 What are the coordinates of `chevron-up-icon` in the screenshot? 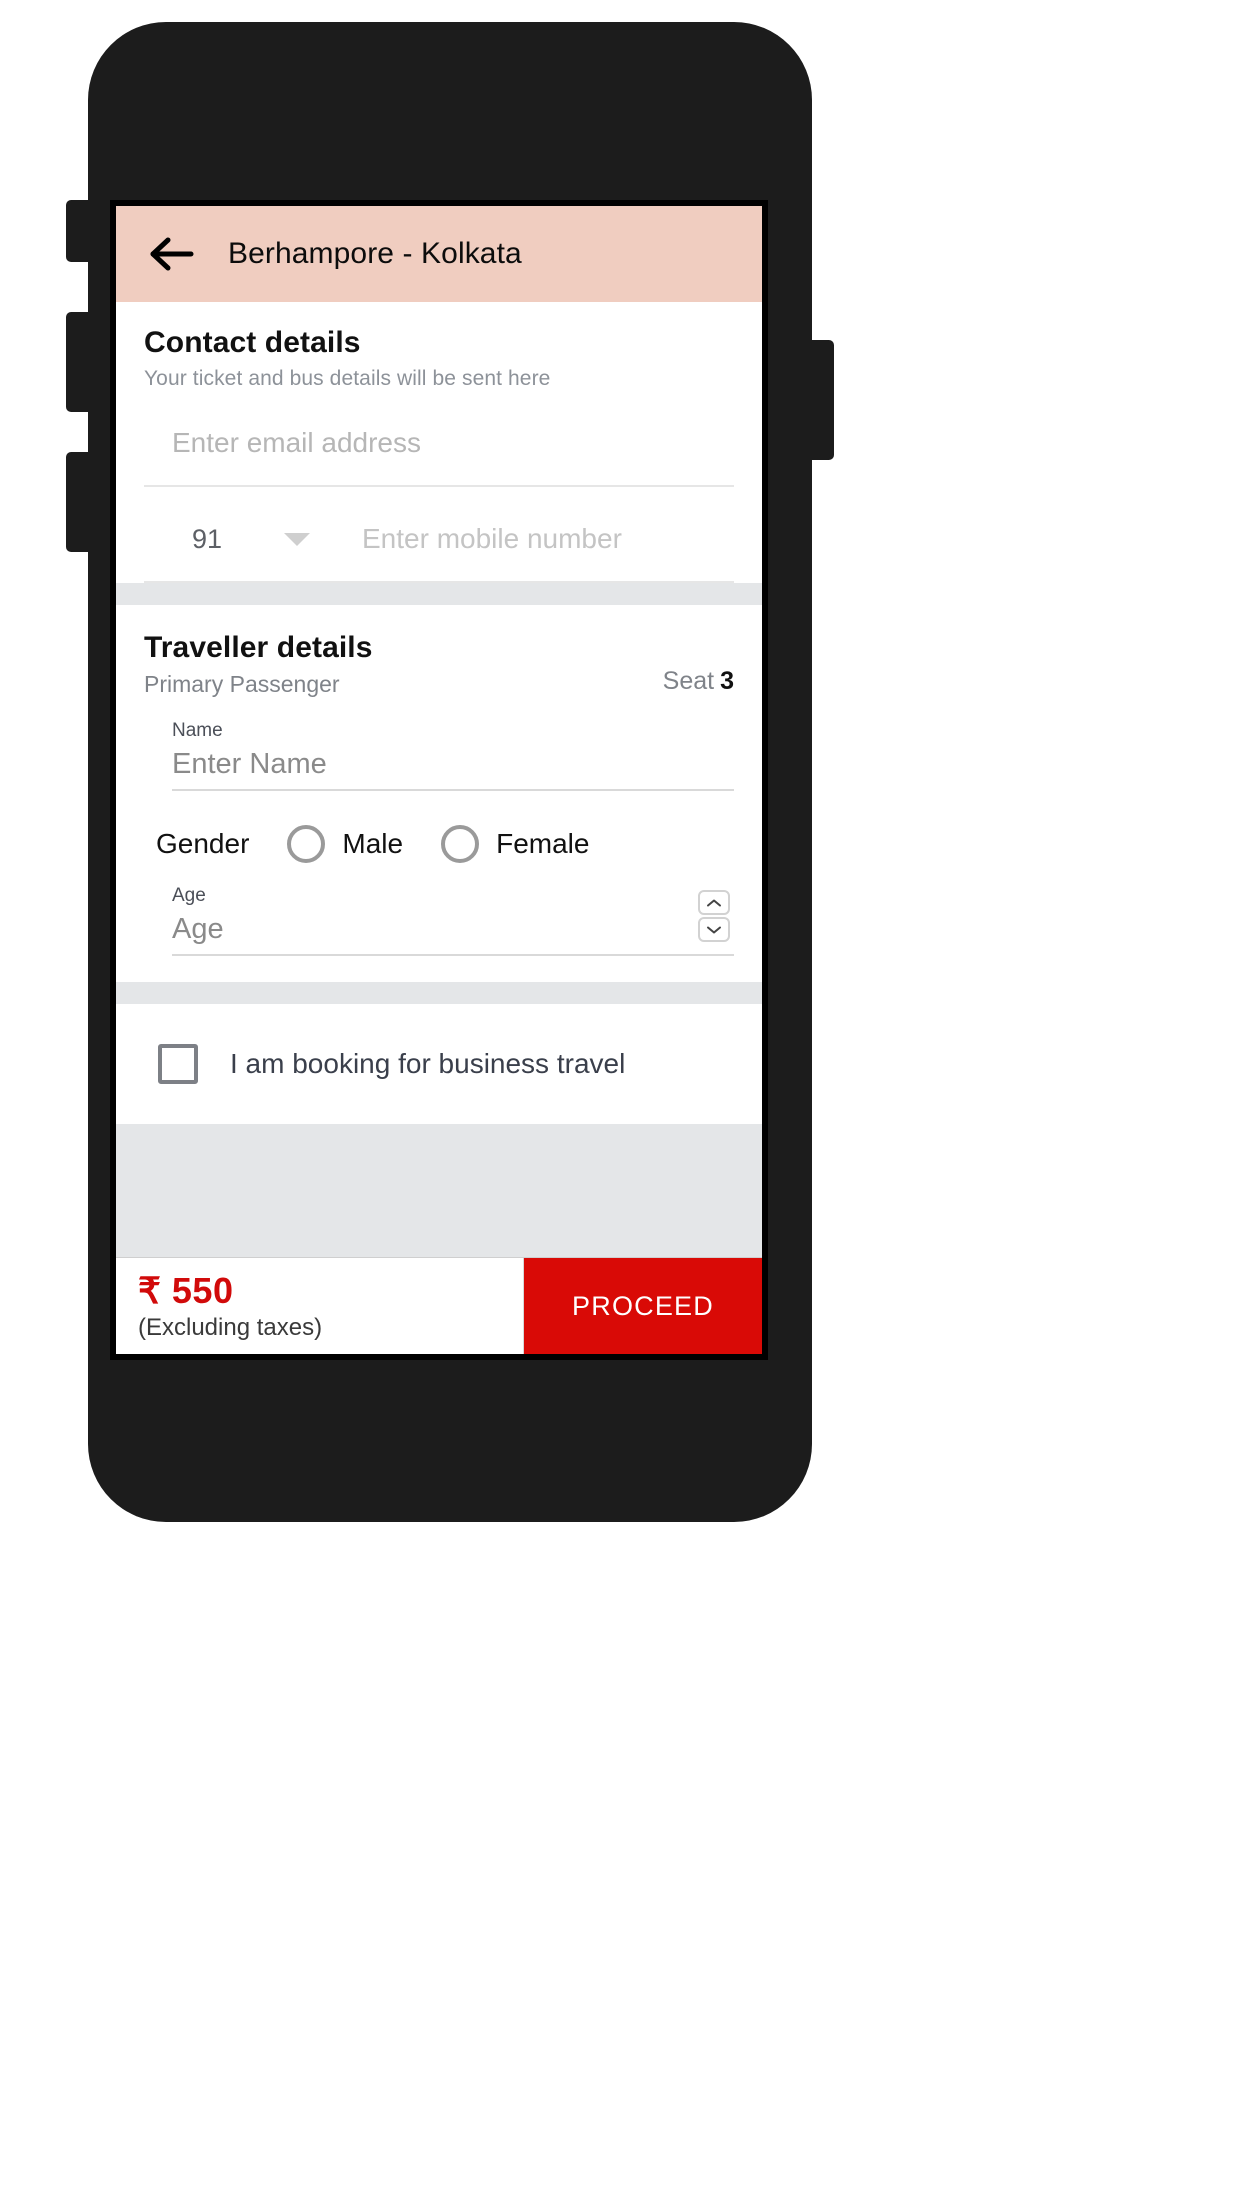 It's located at (714, 902).